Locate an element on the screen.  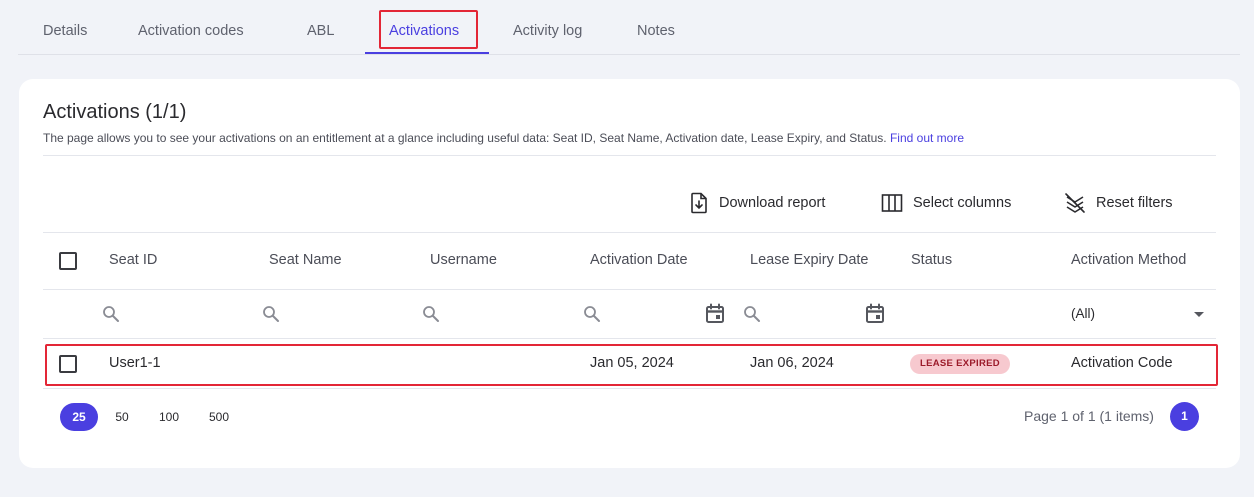
activation-date-search-icon is located at coordinates (592, 314).